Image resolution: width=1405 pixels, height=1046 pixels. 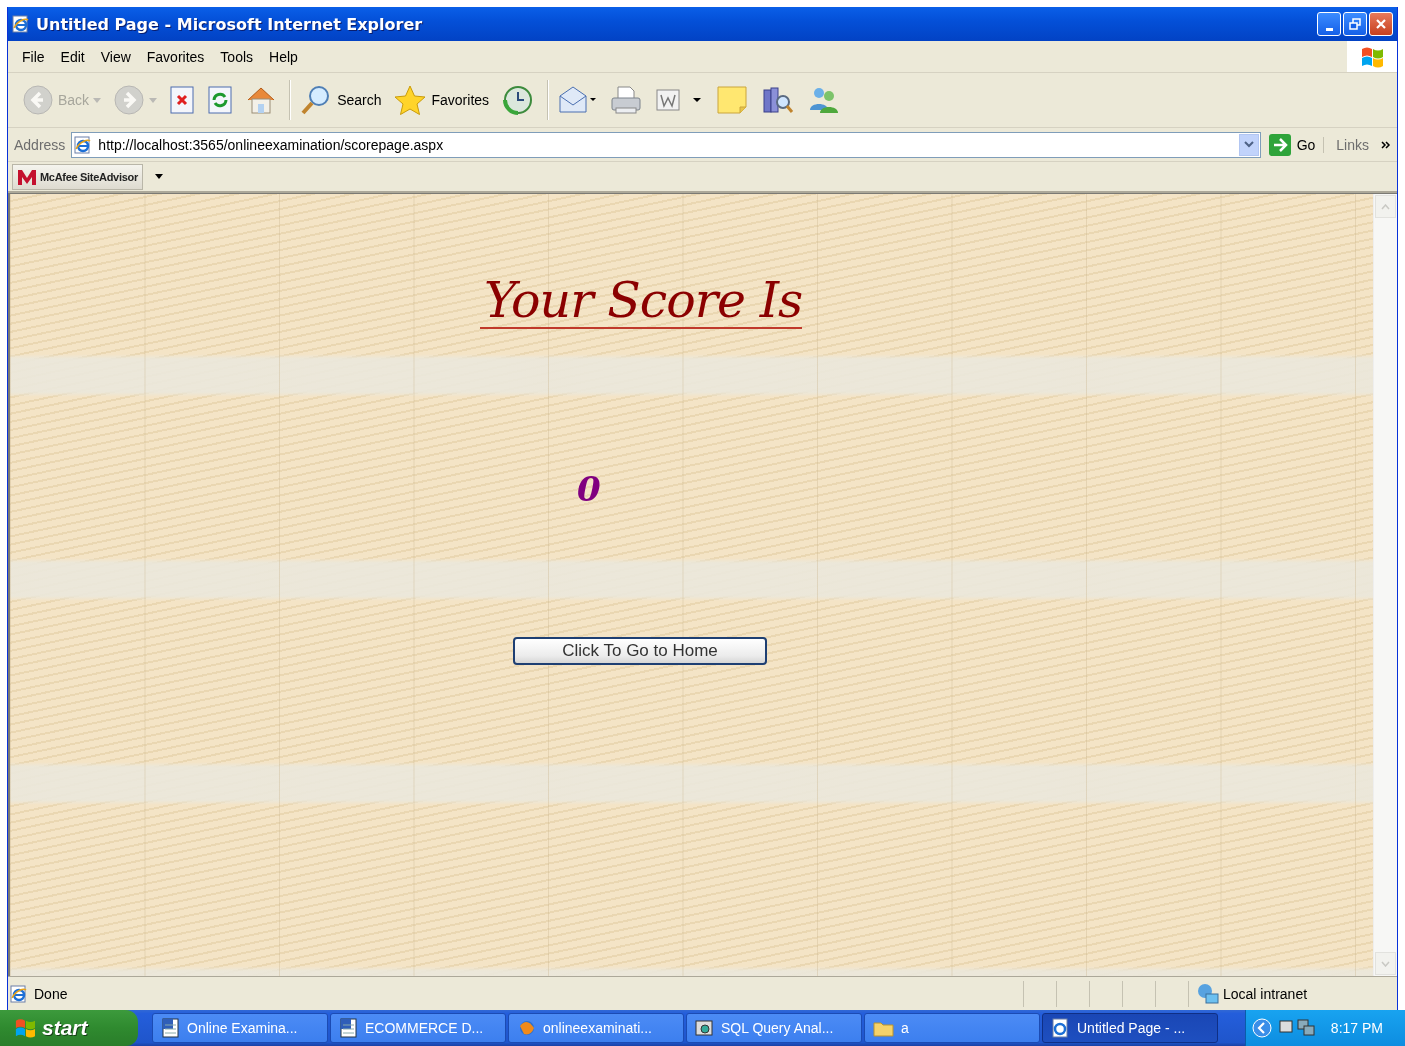 What do you see at coordinates (271, 144) in the screenshot?
I see `url-text: http://localhost:3565/onlineexamination/scorepage.aspx` at bounding box center [271, 144].